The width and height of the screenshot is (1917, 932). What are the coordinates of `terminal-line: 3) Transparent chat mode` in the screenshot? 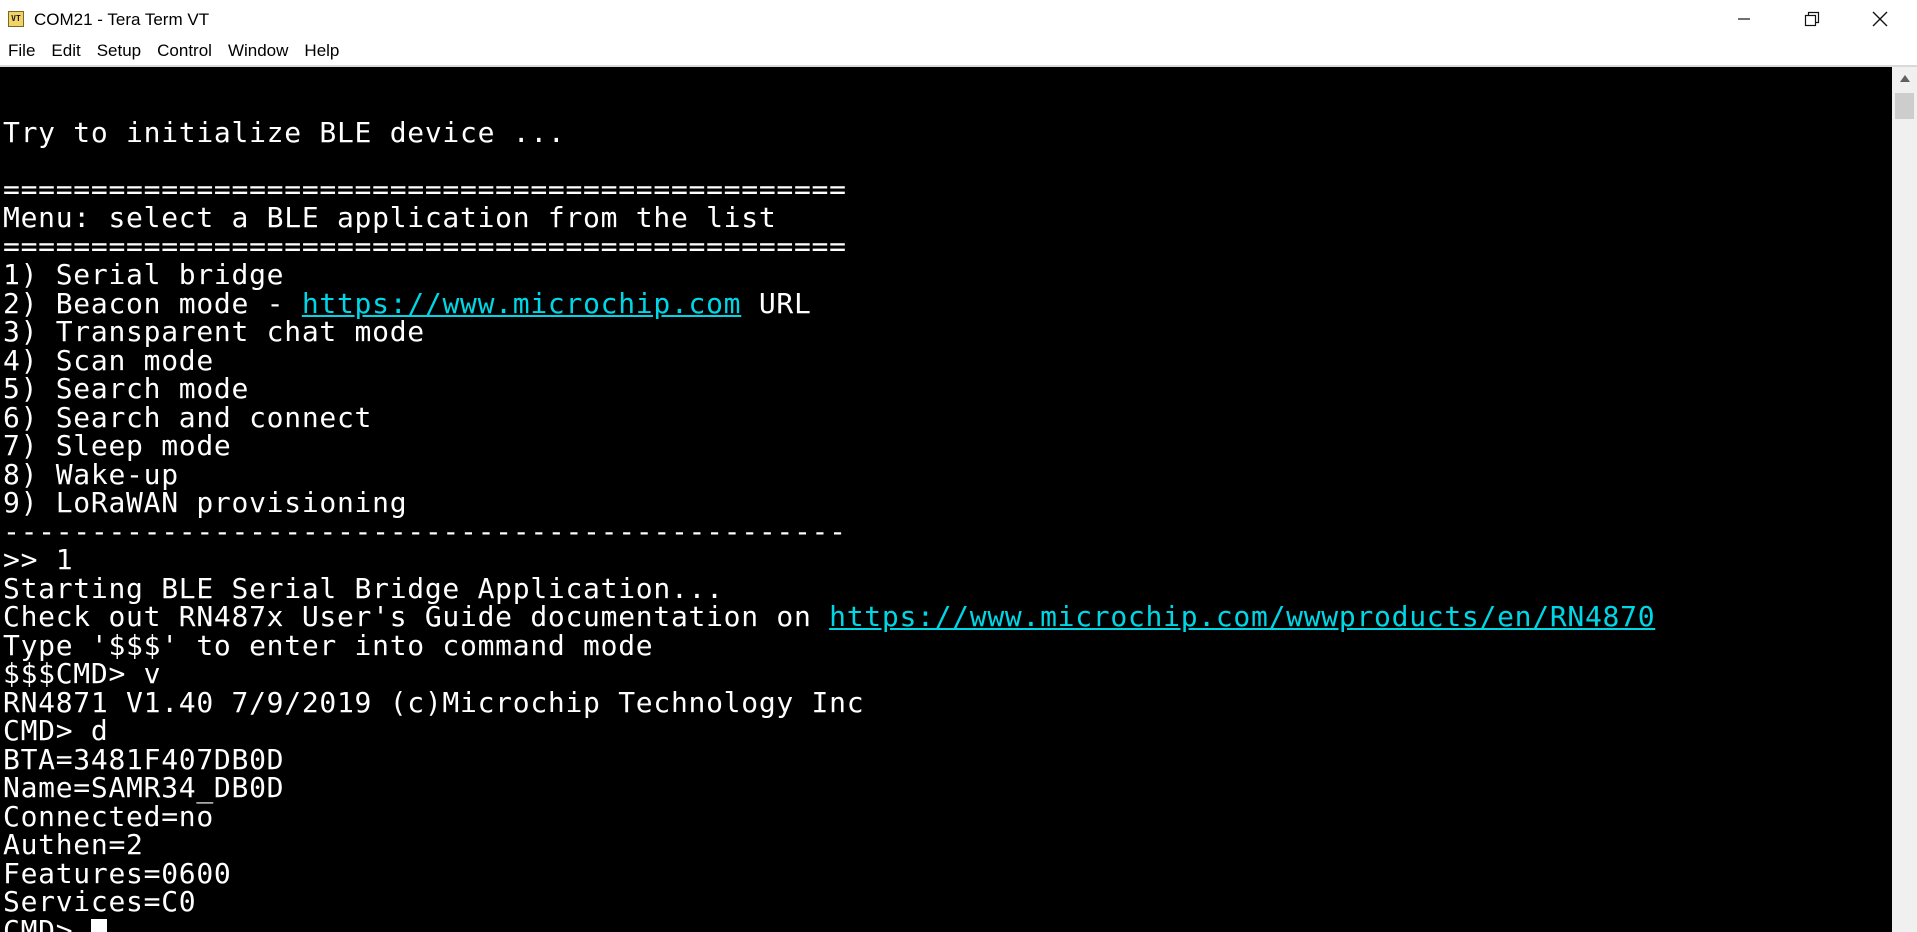 It's located at (829, 332).